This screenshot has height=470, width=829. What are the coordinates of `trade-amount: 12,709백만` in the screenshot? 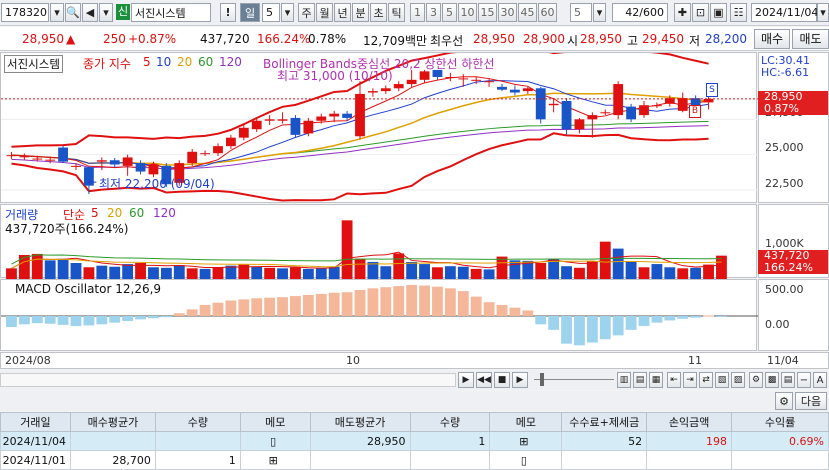 It's located at (395, 41).